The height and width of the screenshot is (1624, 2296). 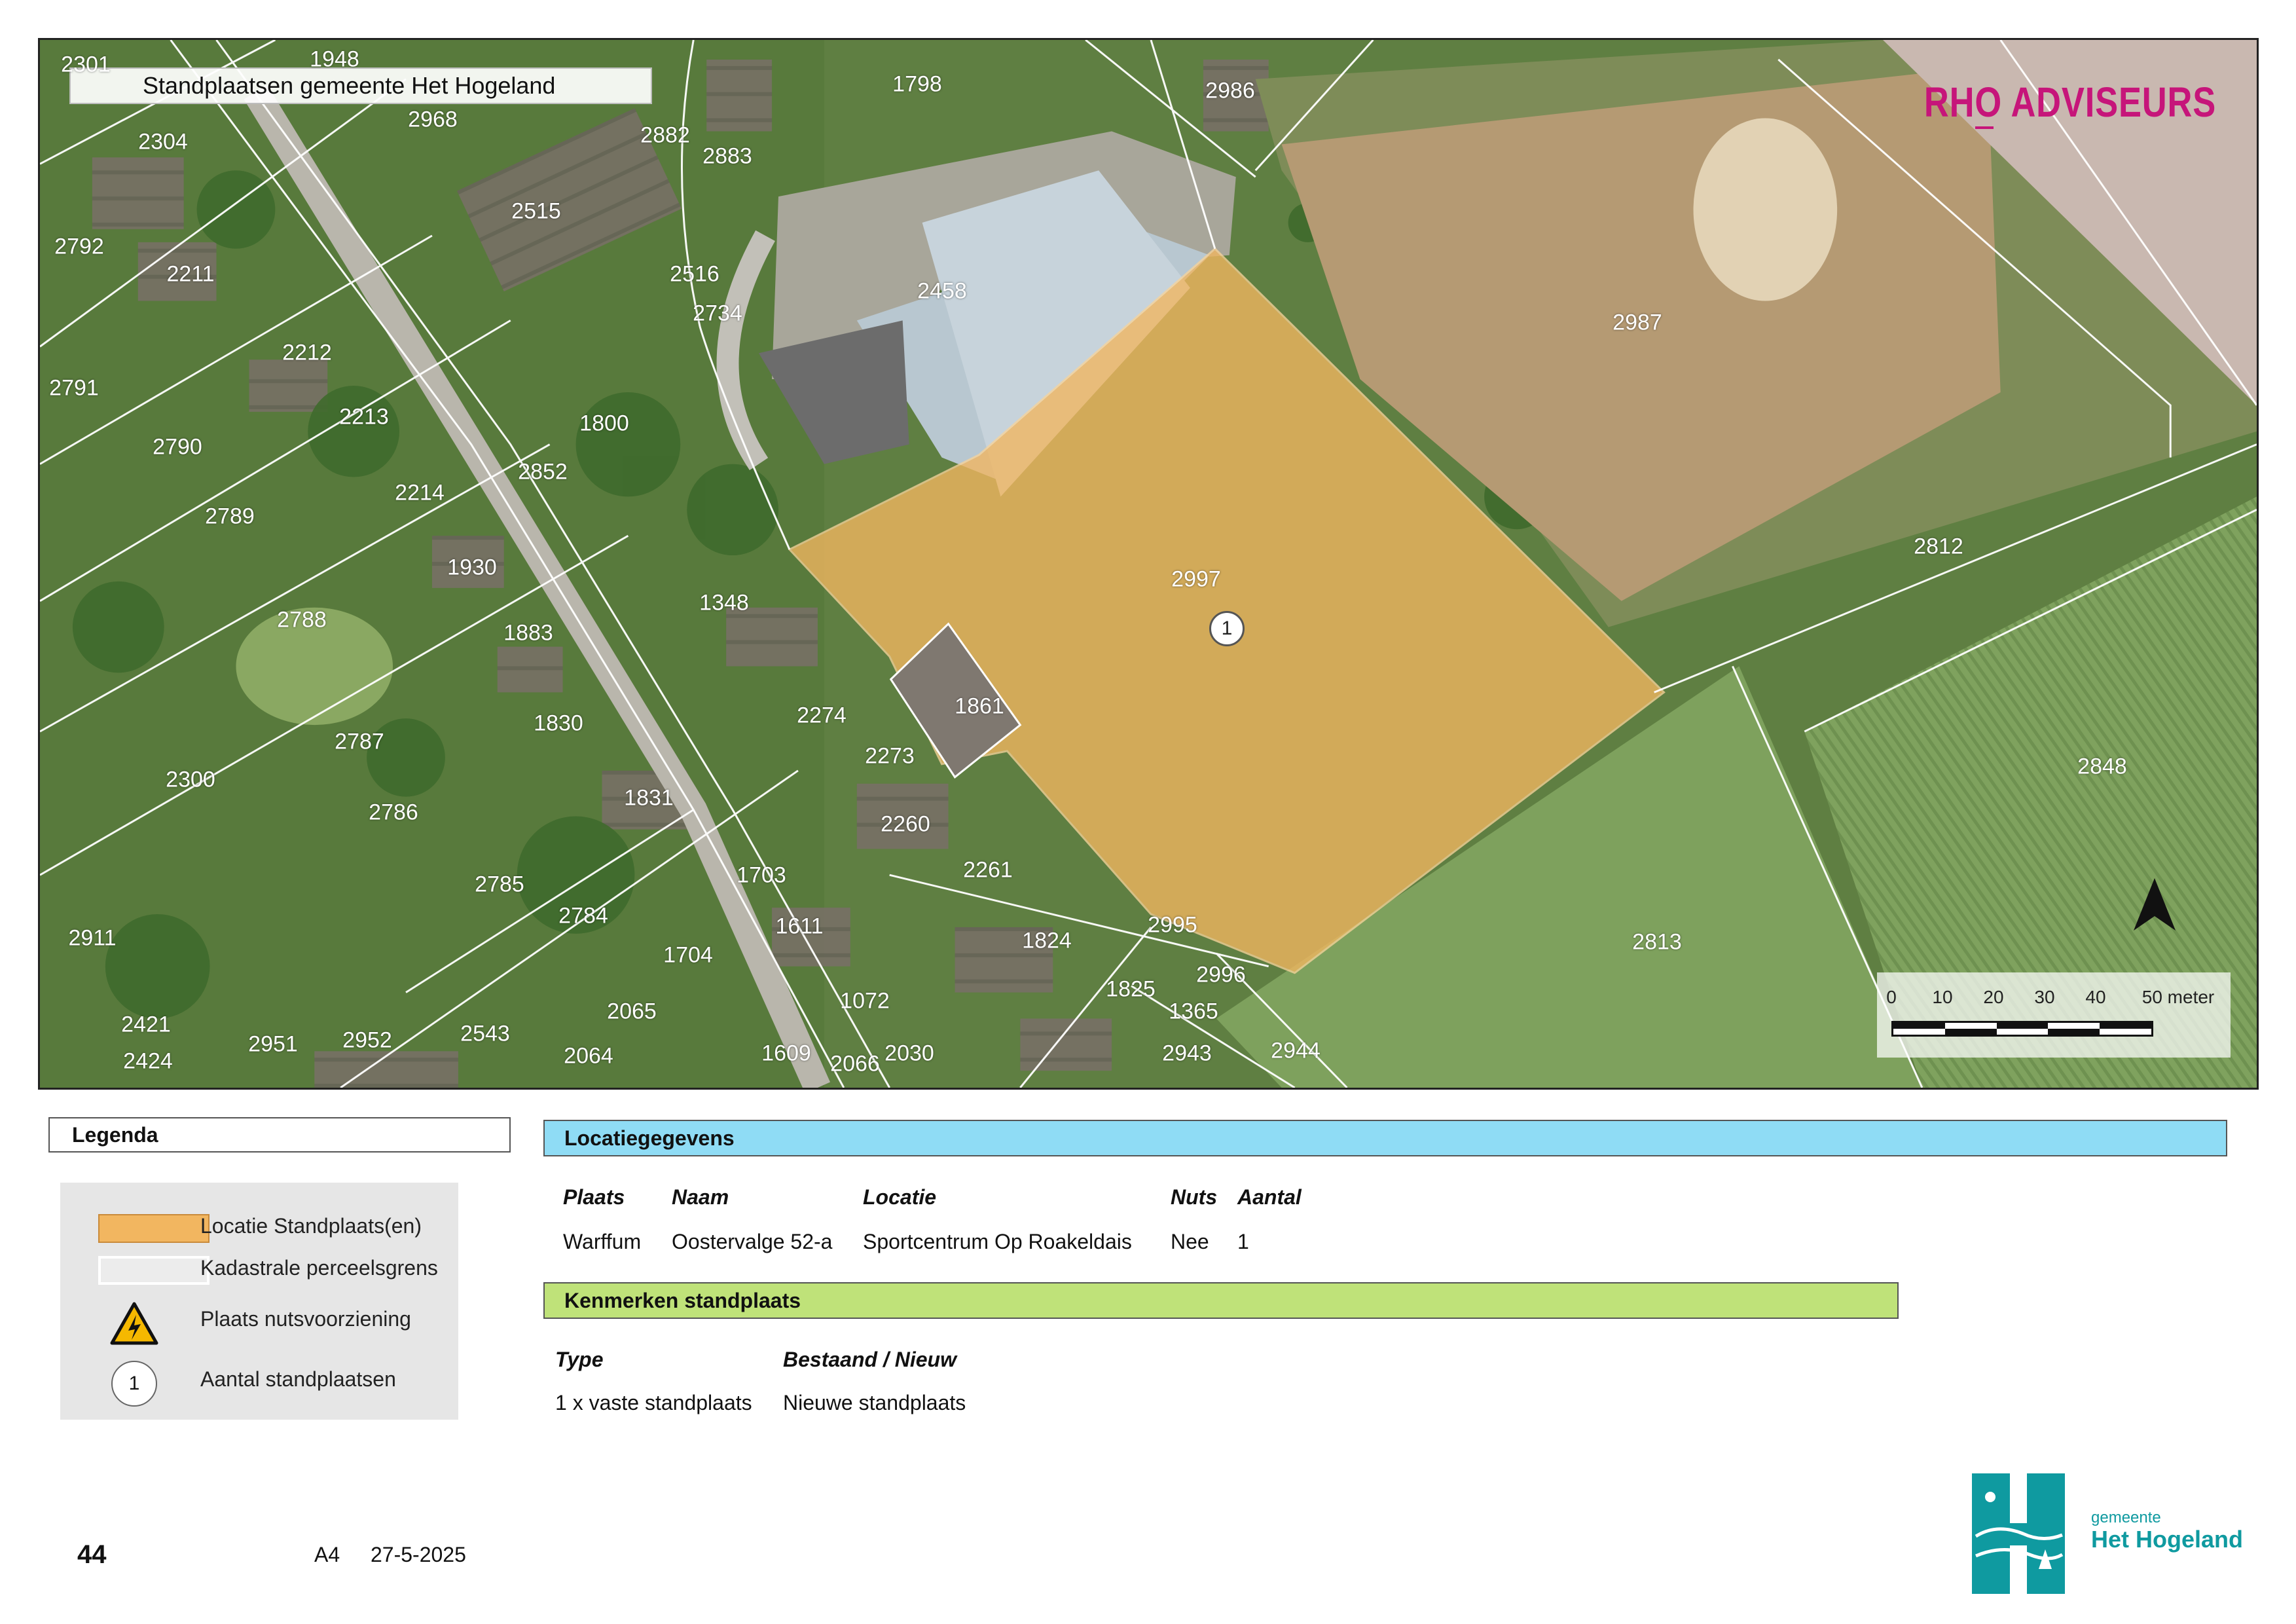 I want to click on parcel-number: 2789, so click(x=230, y=516).